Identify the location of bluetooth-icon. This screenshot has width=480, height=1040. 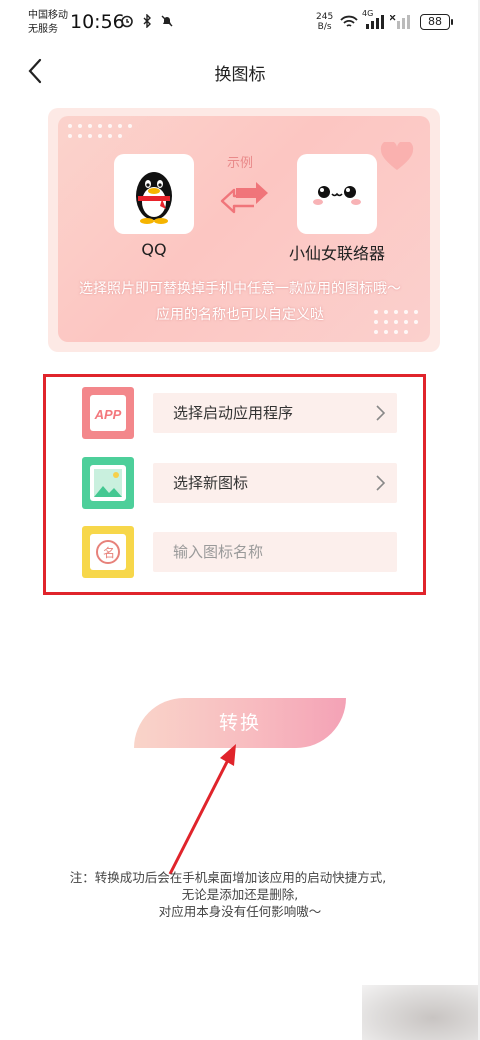
(147, 21).